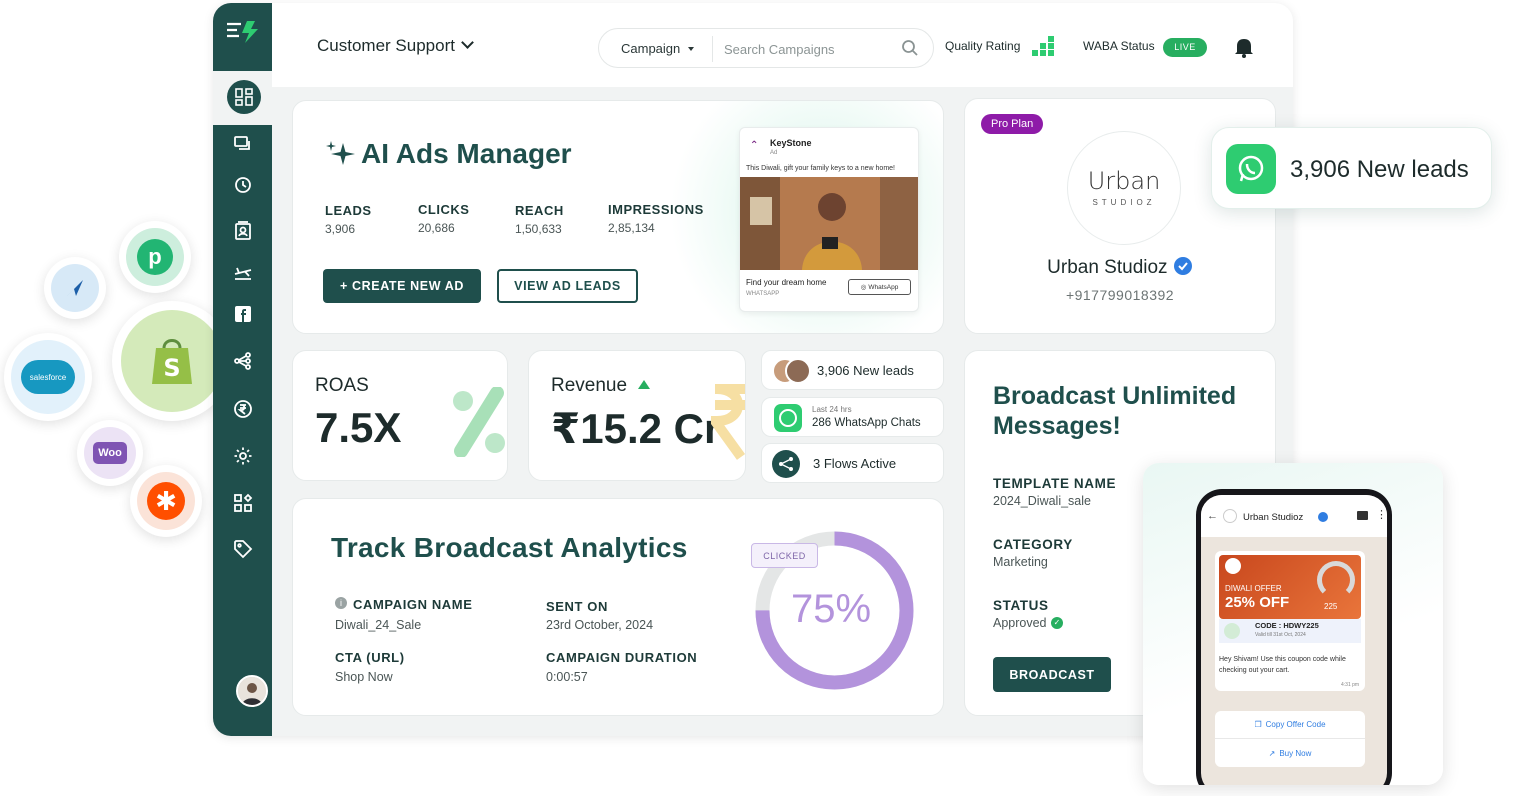  What do you see at coordinates (1336, 580) in the screenshot?
I see `headphones-icon` at bounding box center [1336, 580].